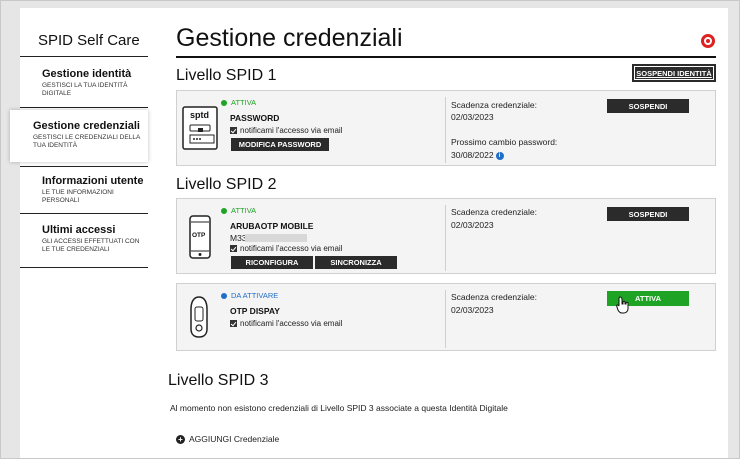  What do you see at coordinates (218, 380) in the screenshot?
I see `section-title-level3: Livello SPID 3` at bounding box center [218, 380].